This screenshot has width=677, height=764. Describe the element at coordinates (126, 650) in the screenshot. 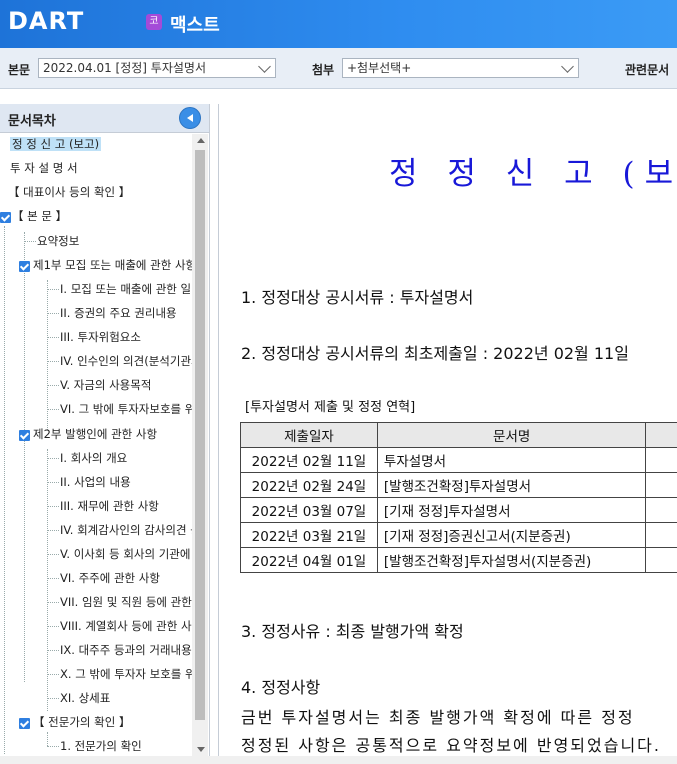

I see `toc-item: IX. 대주주 등과의 거래내용` at that location.